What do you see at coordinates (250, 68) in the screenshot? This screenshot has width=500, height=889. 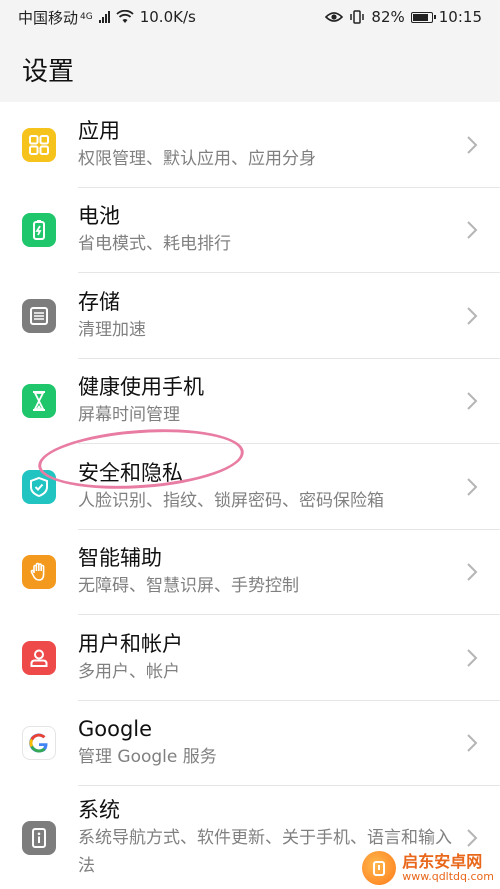 I see `header: 设置` at bounding box center [250, 68].